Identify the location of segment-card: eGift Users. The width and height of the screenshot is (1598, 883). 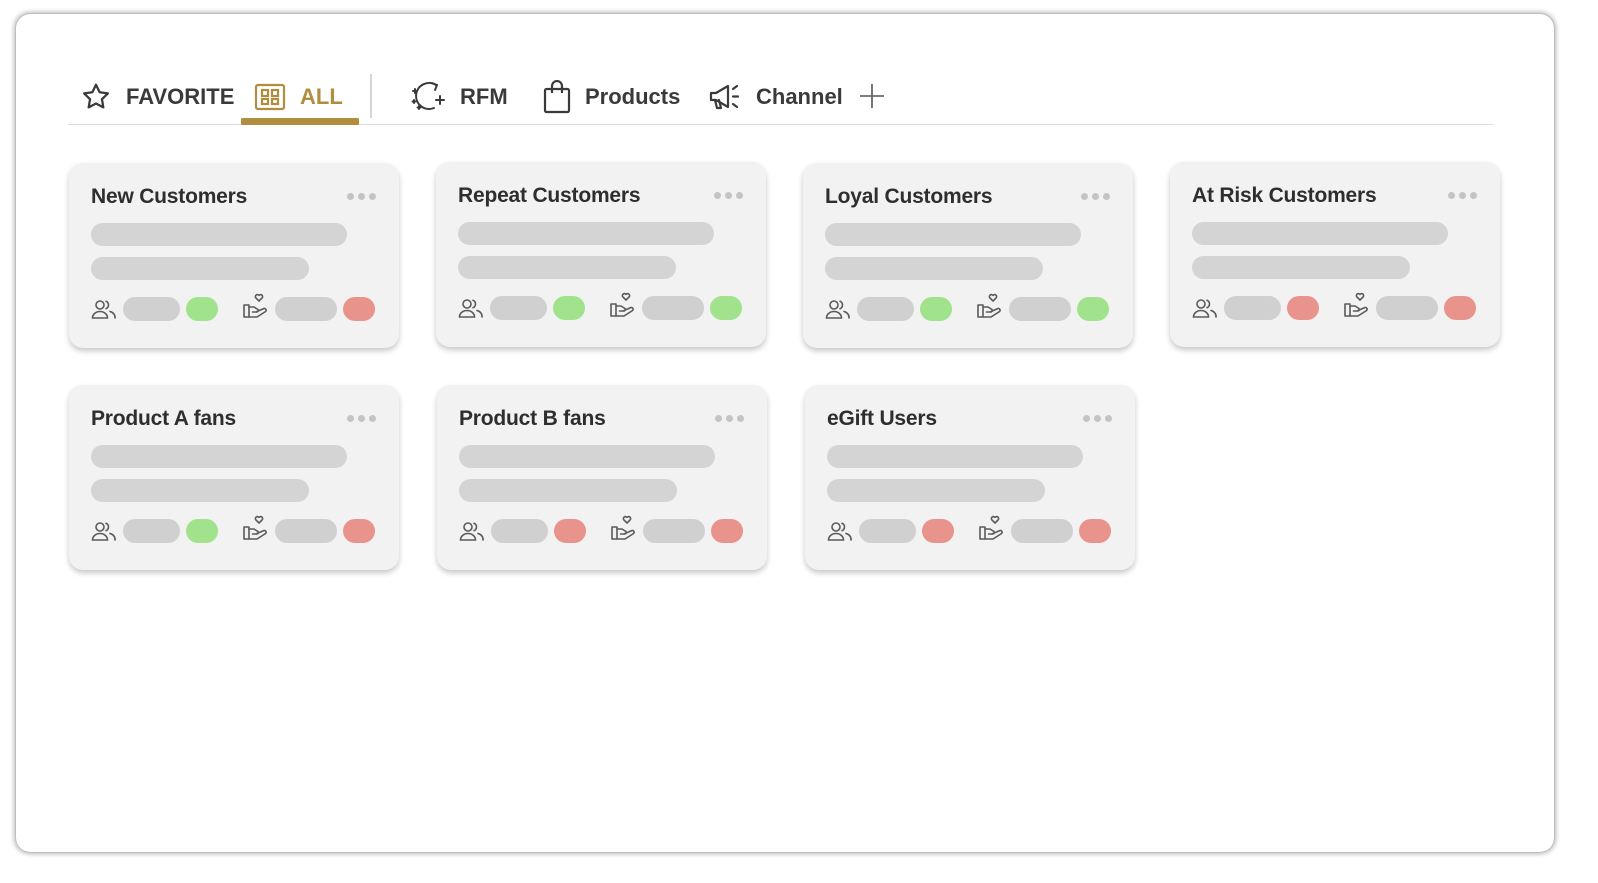
(970, 477).